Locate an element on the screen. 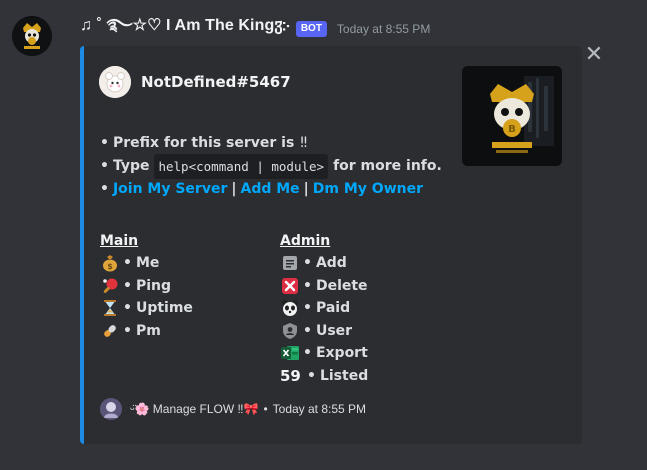 Image resolution: width=647 pixels, height=470 pixels. admin-item-label: Listed is located at coordinates (344, 375).